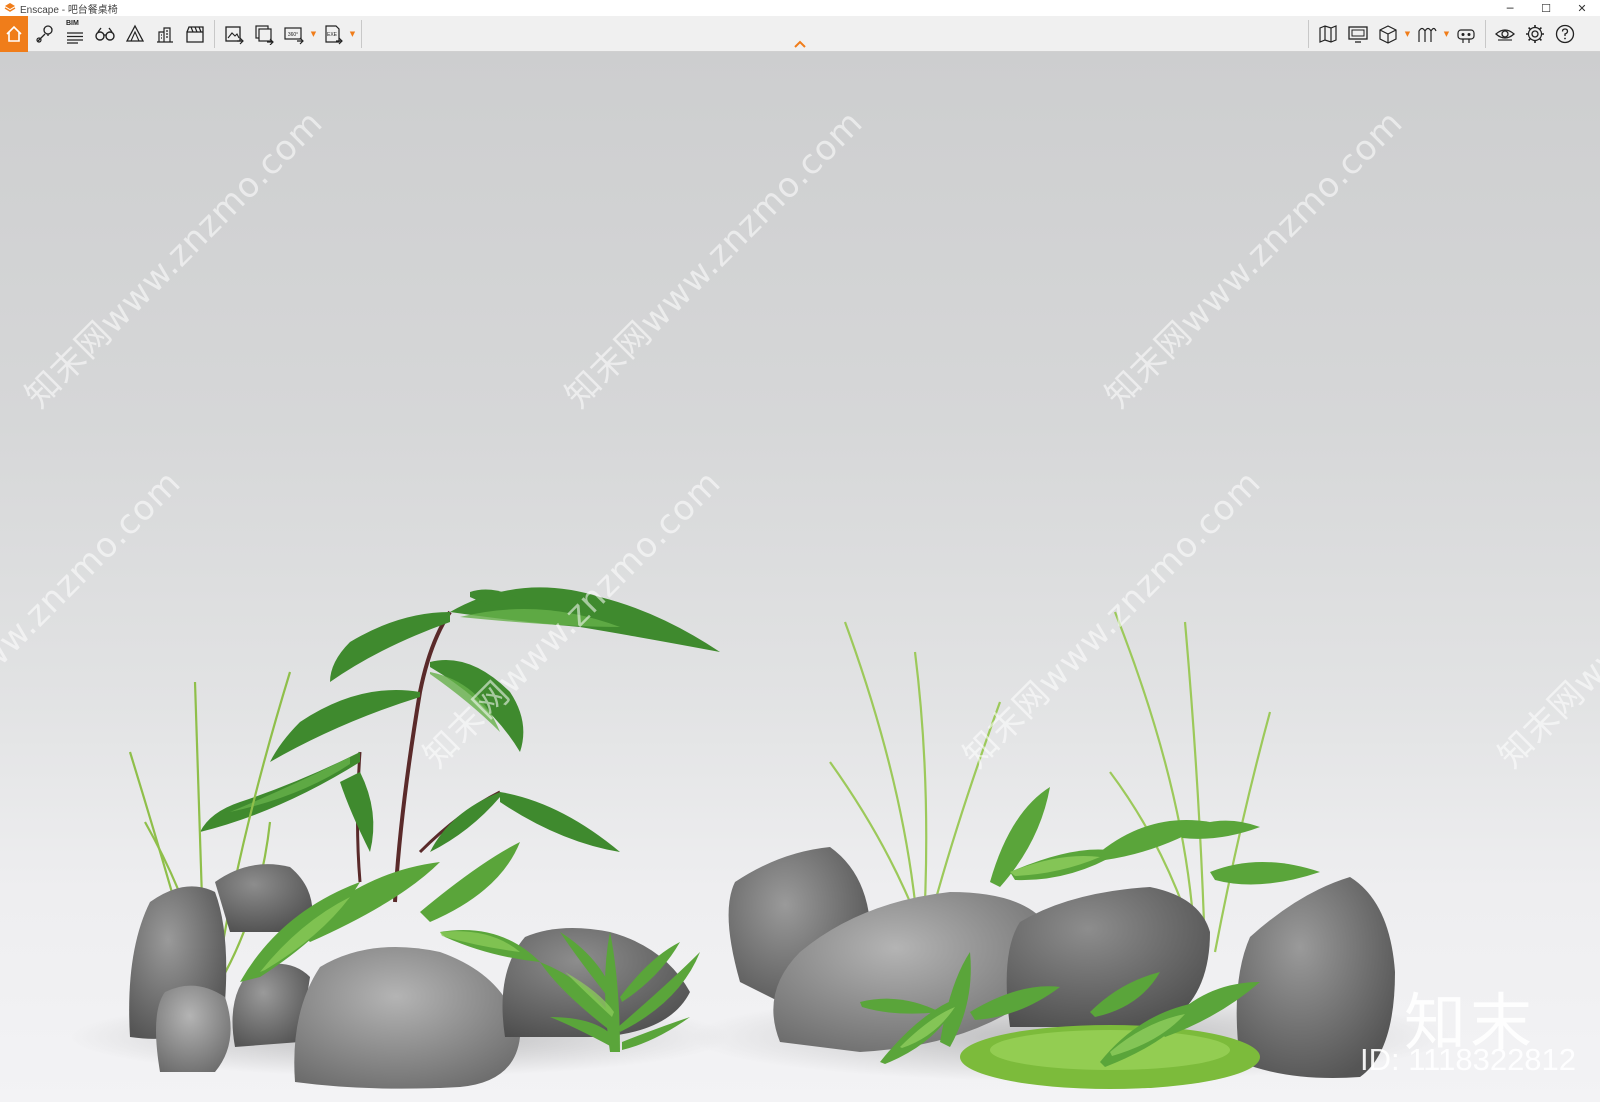  I want to click on exe-label: EXE, so click(332, 35).